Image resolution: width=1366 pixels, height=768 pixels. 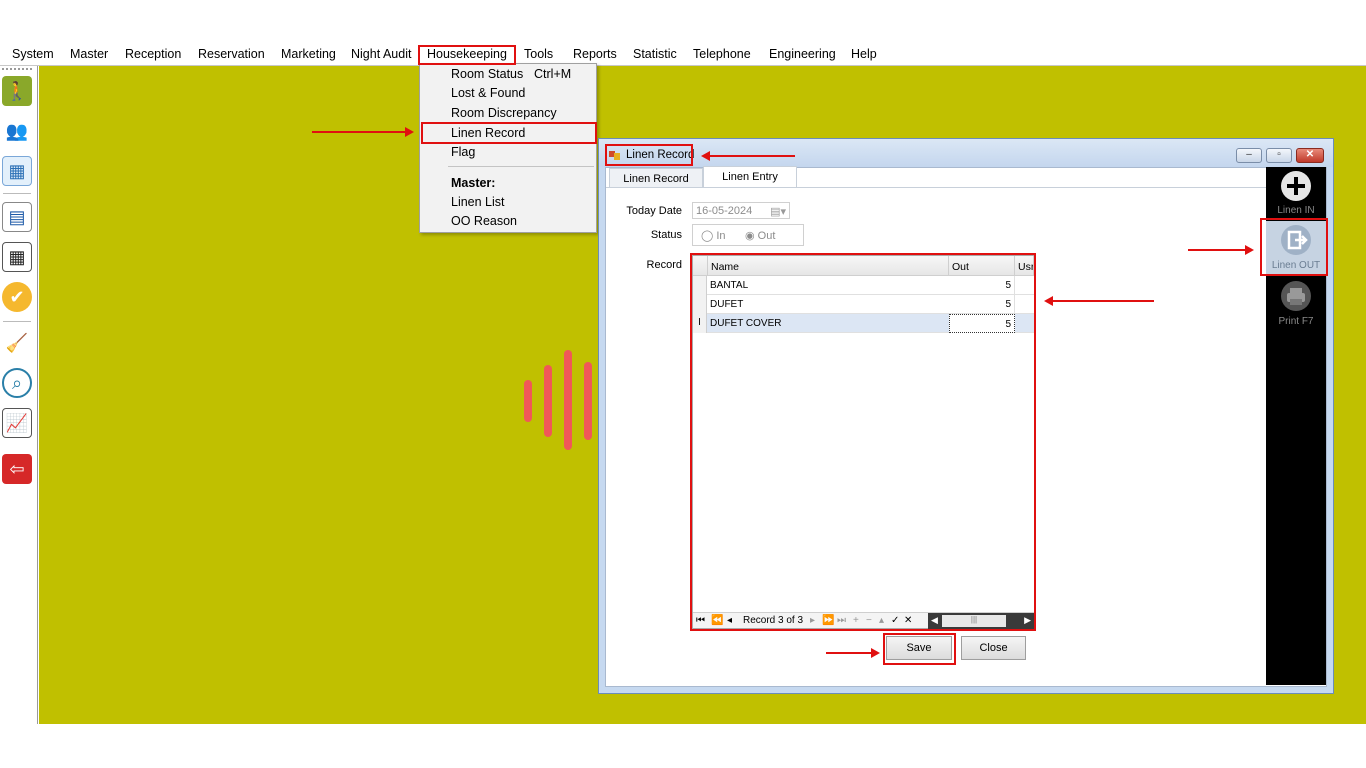 I want to click on badge-check-icon: ✔, so click(x=17, y=297).